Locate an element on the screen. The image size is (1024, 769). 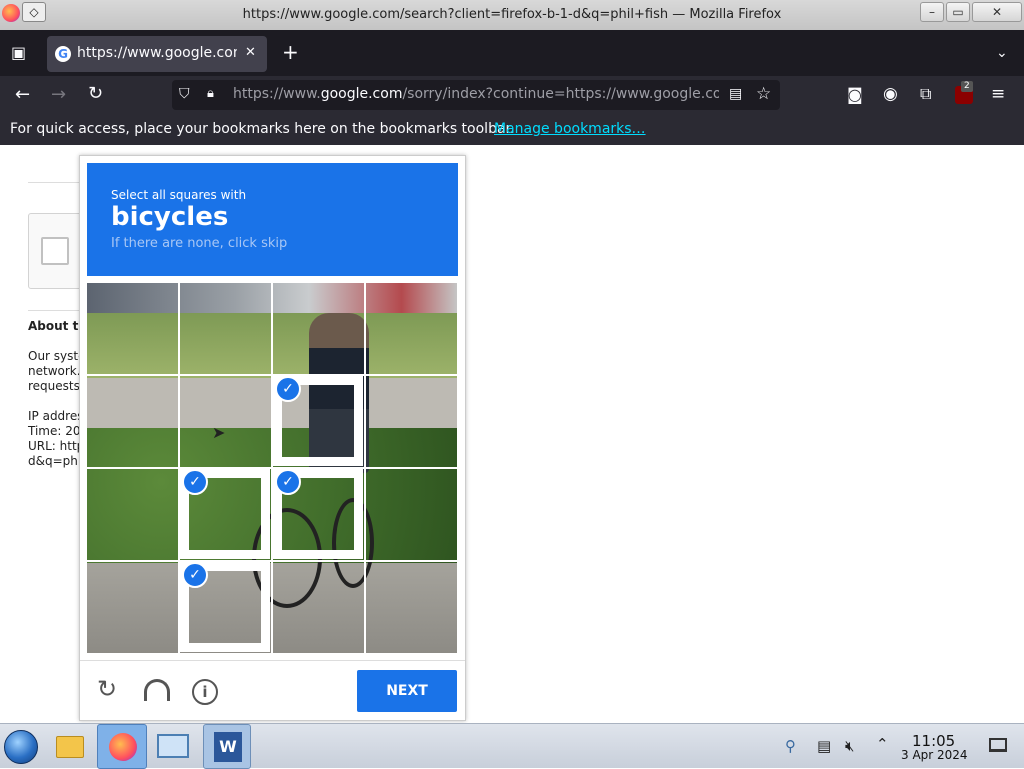
next-button: NEXT is located at coordinates (407, 691).